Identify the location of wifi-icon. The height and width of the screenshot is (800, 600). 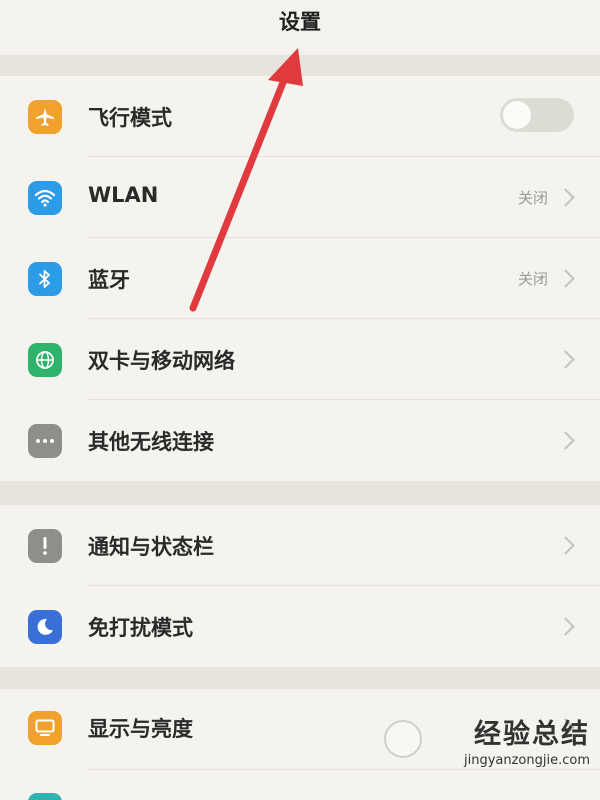
(45, 198).